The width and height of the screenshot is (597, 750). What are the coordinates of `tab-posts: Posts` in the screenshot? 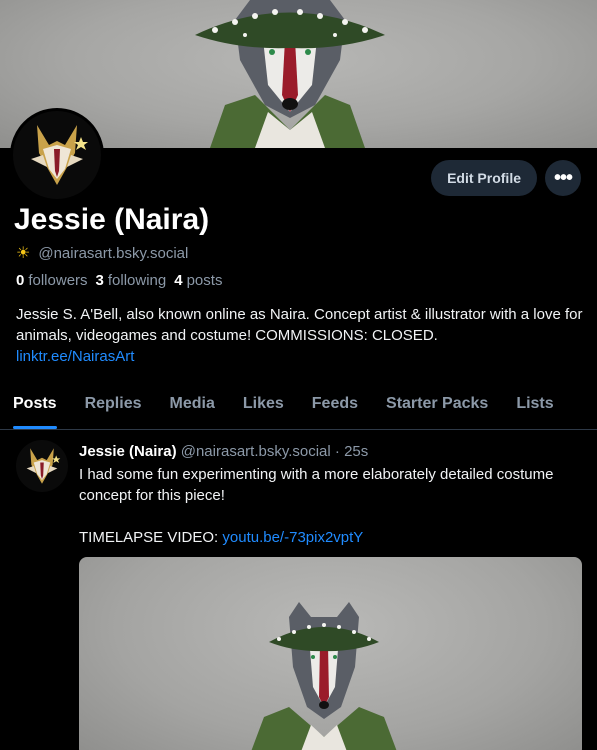 It's located at (35, 409).